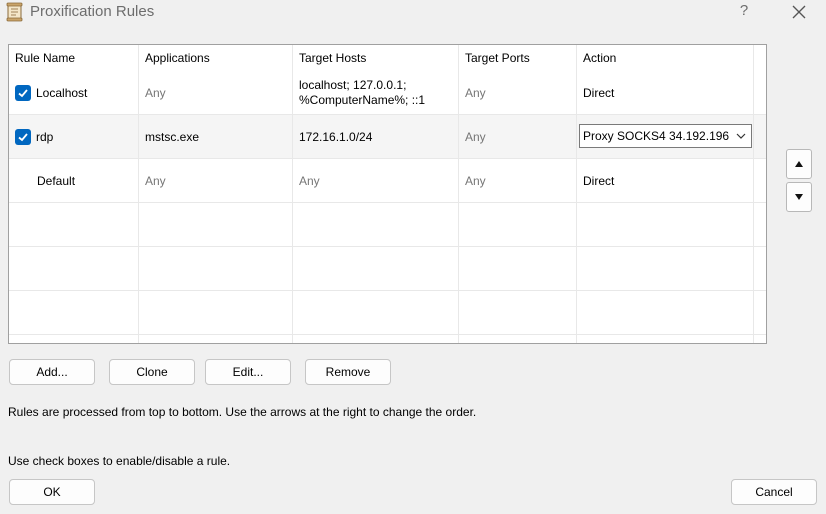  I want to click on rule-name-cell: Localhost, so click(74, 92).